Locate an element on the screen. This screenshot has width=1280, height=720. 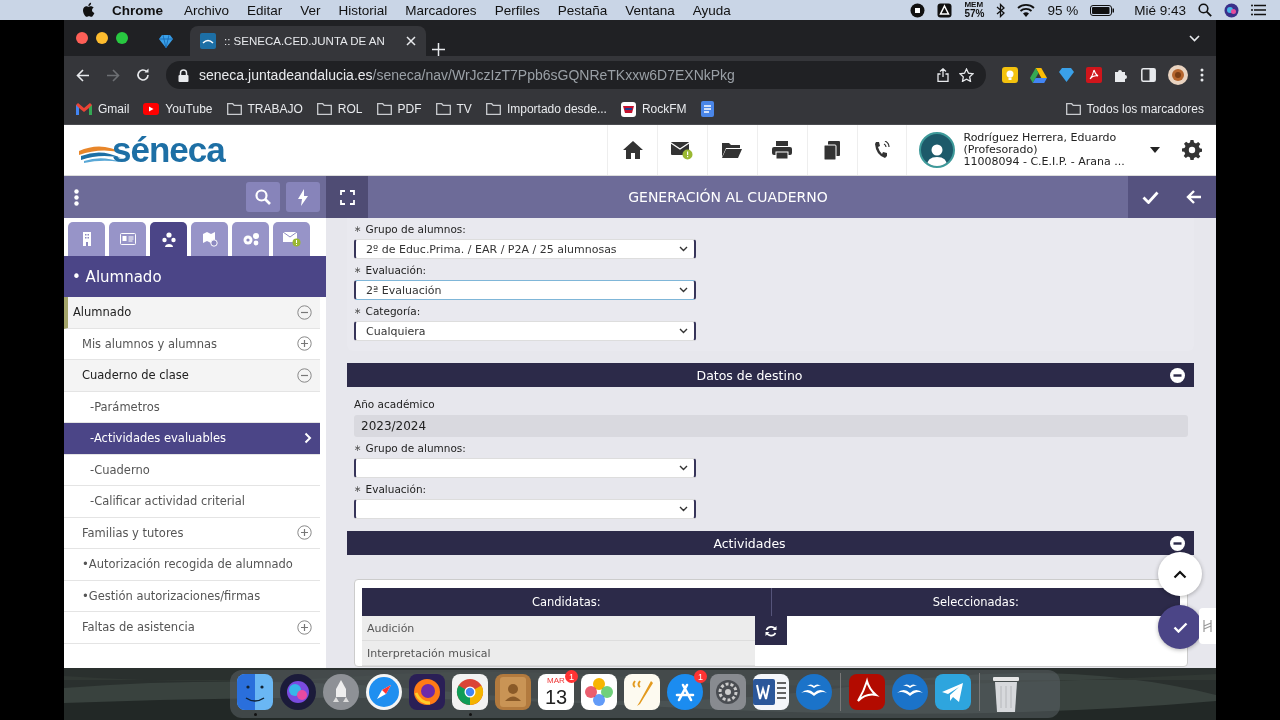
bookmark: TV is located at coordinates (453, 109).